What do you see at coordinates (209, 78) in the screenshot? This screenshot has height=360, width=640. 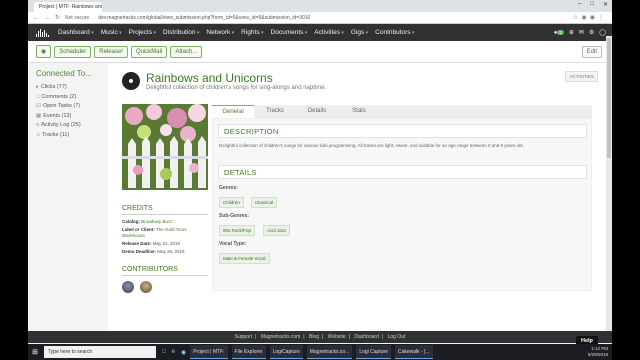 I see `page-title: Rainbows and Unicorns` at bounding box center [209, 78].